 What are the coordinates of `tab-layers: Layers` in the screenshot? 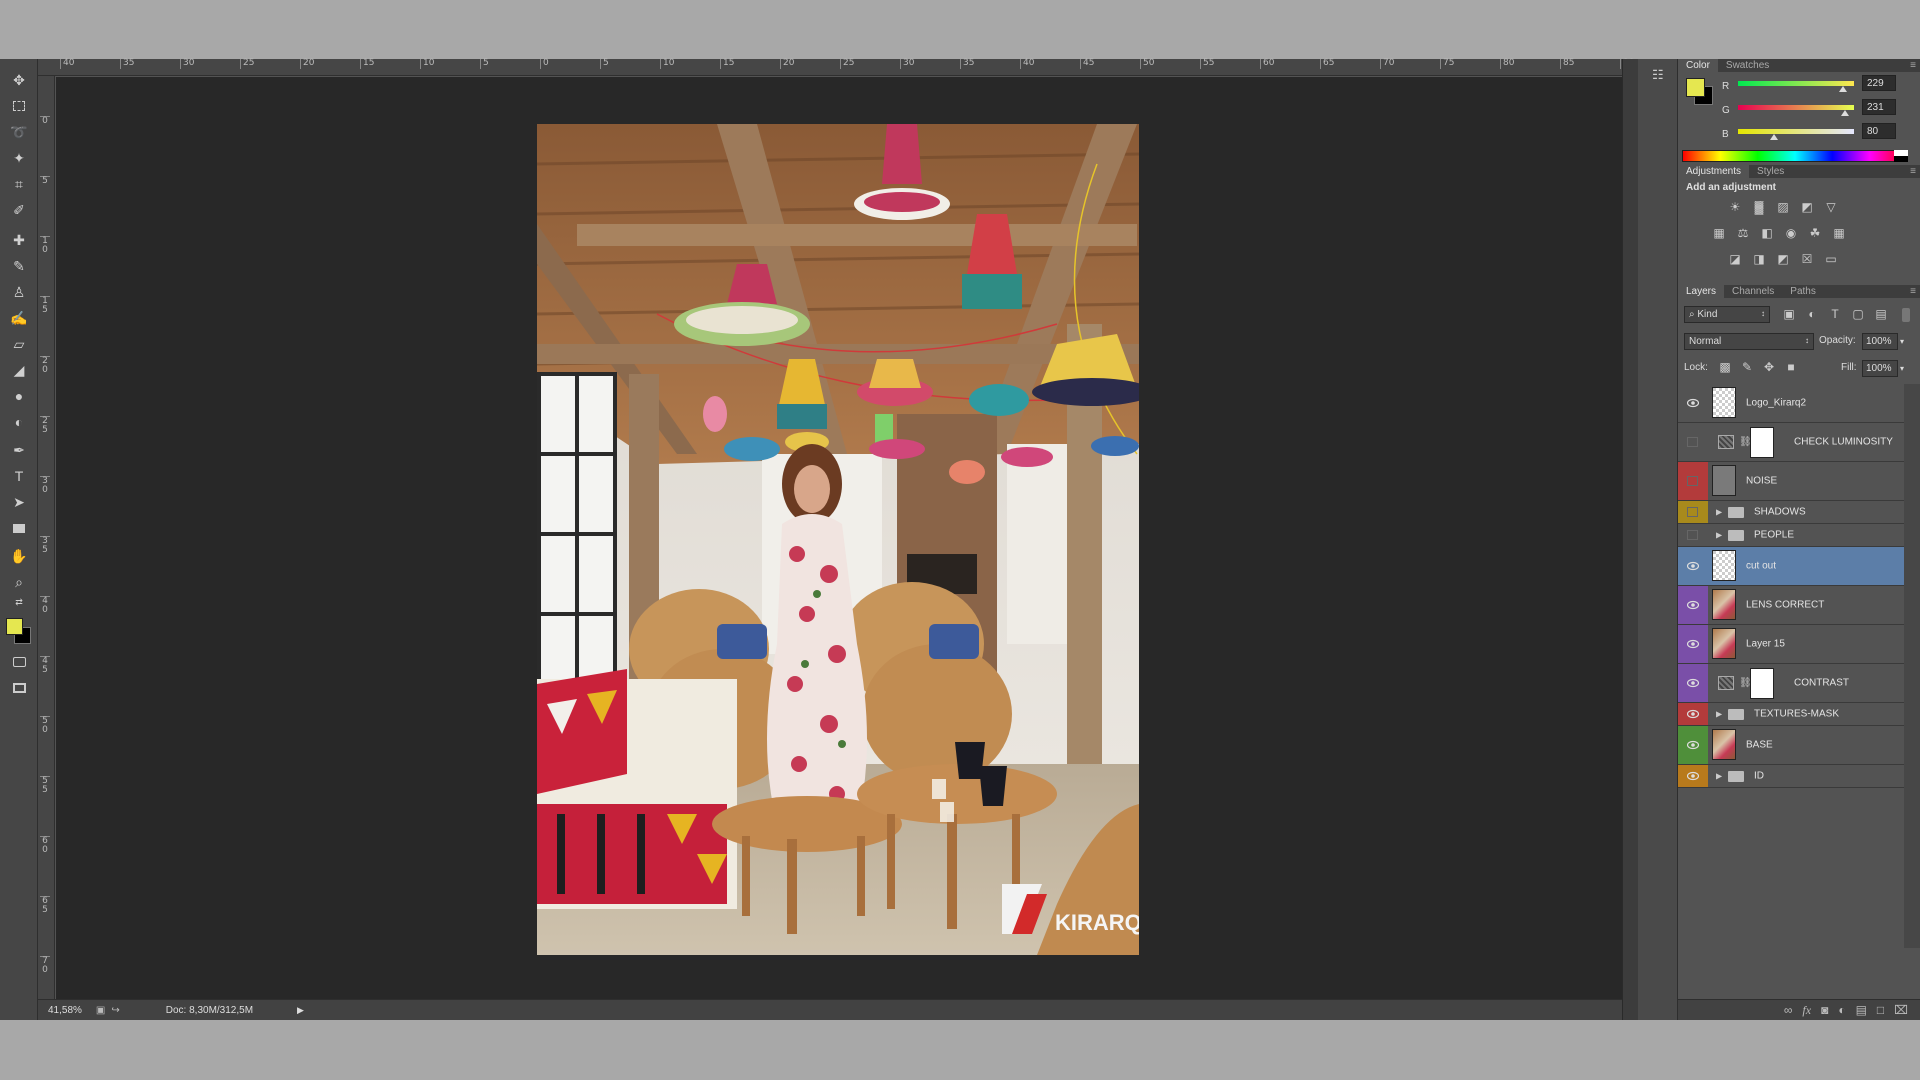 It's located at (1701, 291).